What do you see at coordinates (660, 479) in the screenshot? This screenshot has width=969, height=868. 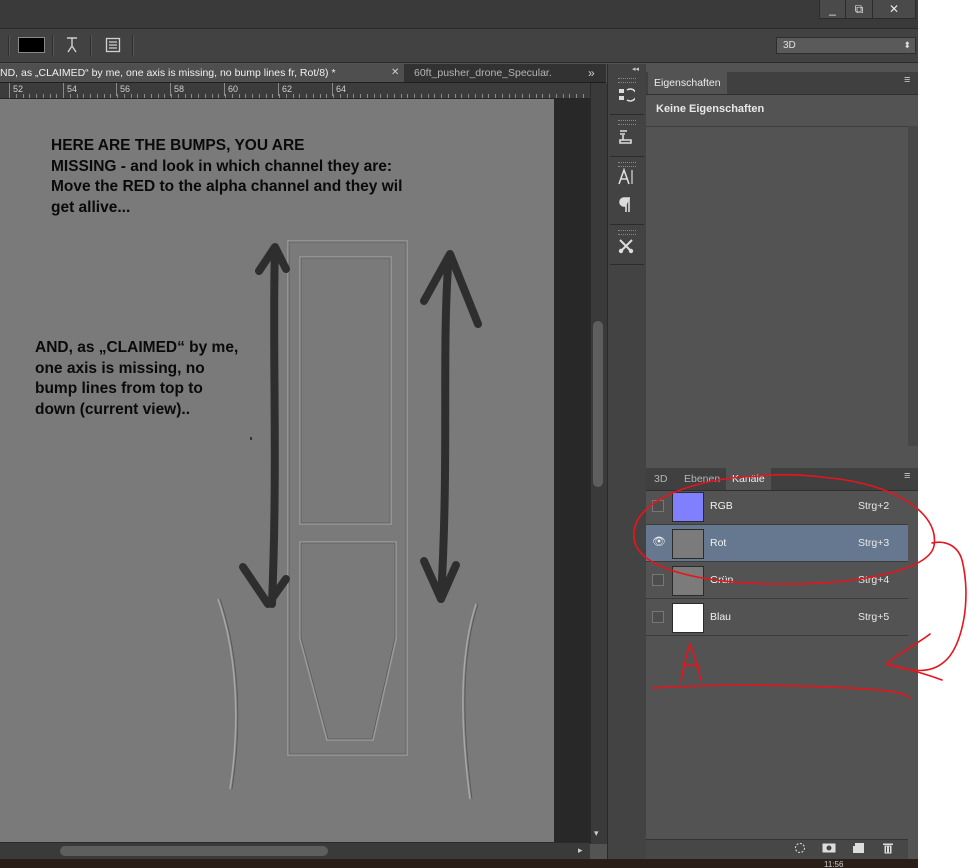 I see `tab-3d: 3D` at bounding box center [660, 479].